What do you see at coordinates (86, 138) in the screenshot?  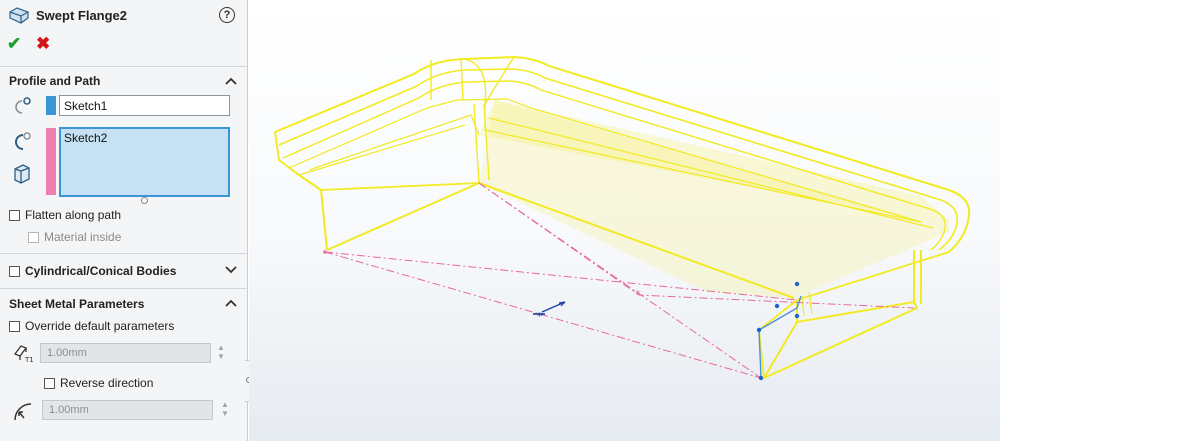 I see `path-value: Sketch2` at bounding box center [86, 138].